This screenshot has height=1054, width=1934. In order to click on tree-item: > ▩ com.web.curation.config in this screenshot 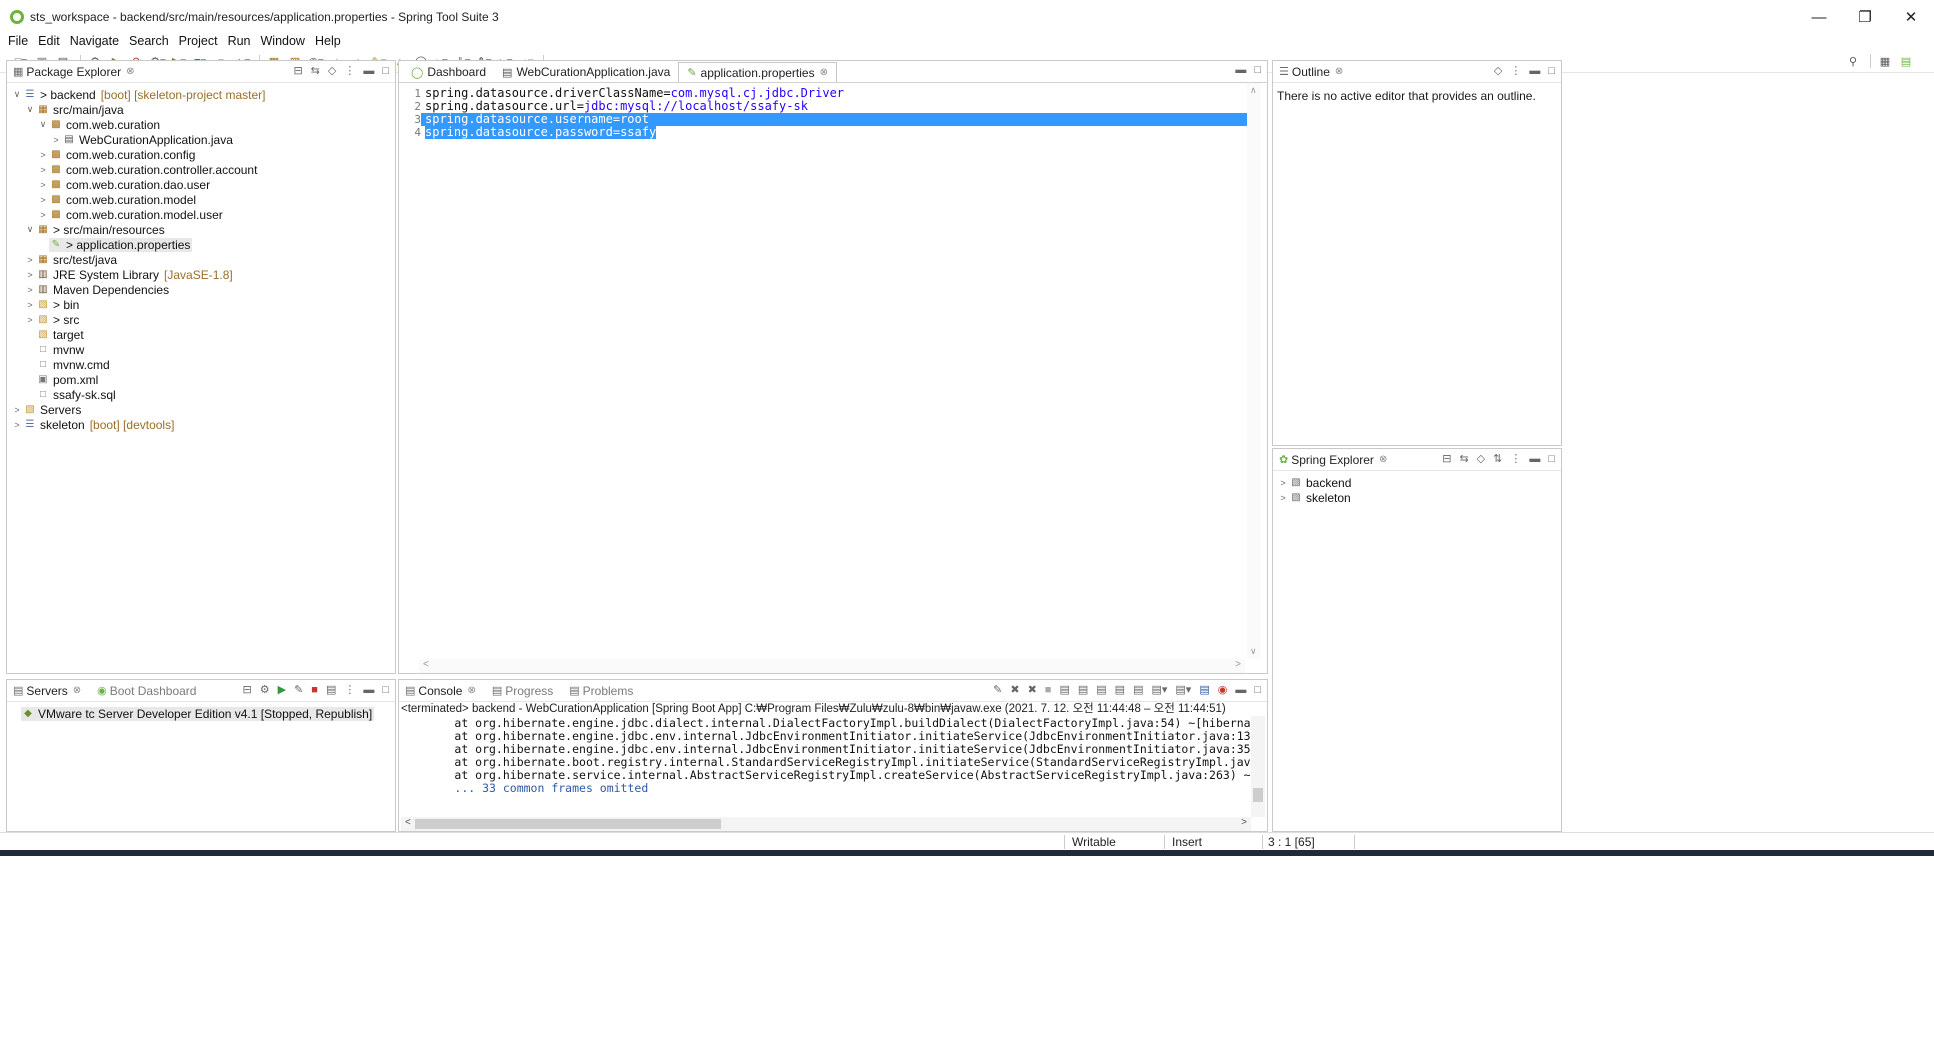, I will do `click(201, 154)`.